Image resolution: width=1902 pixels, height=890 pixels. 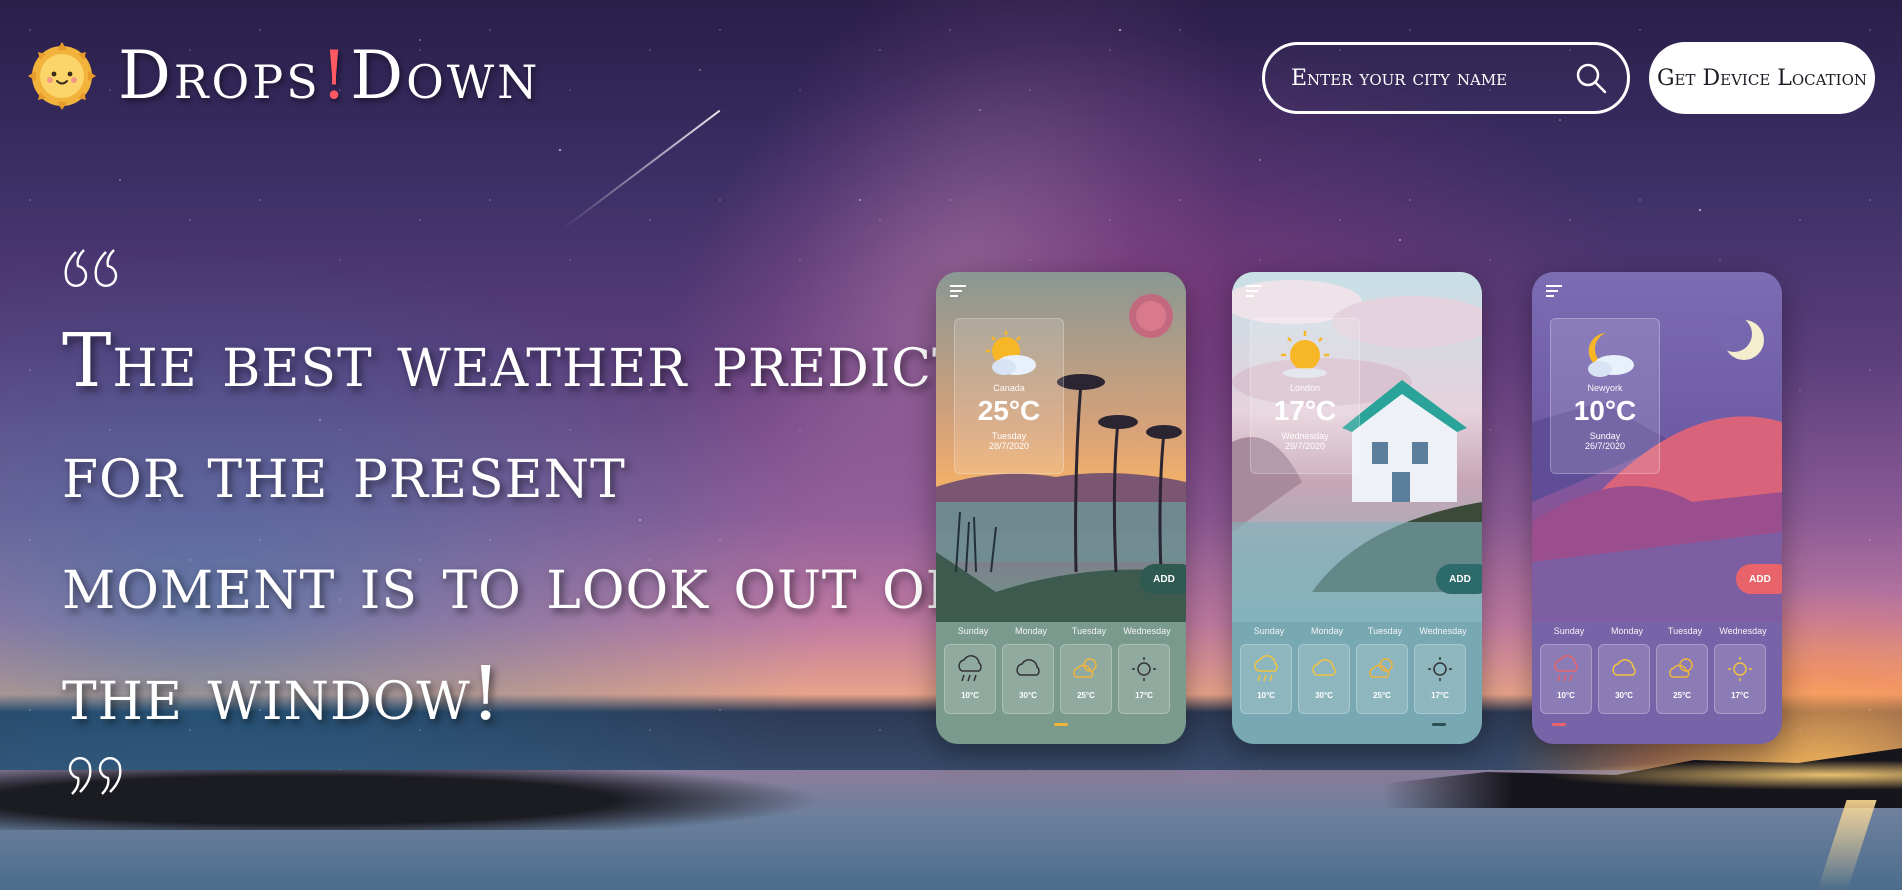 I want to click on current-weather-card: London 17°C Wednesday 29/7/2020, so click(x=1305, y=396).